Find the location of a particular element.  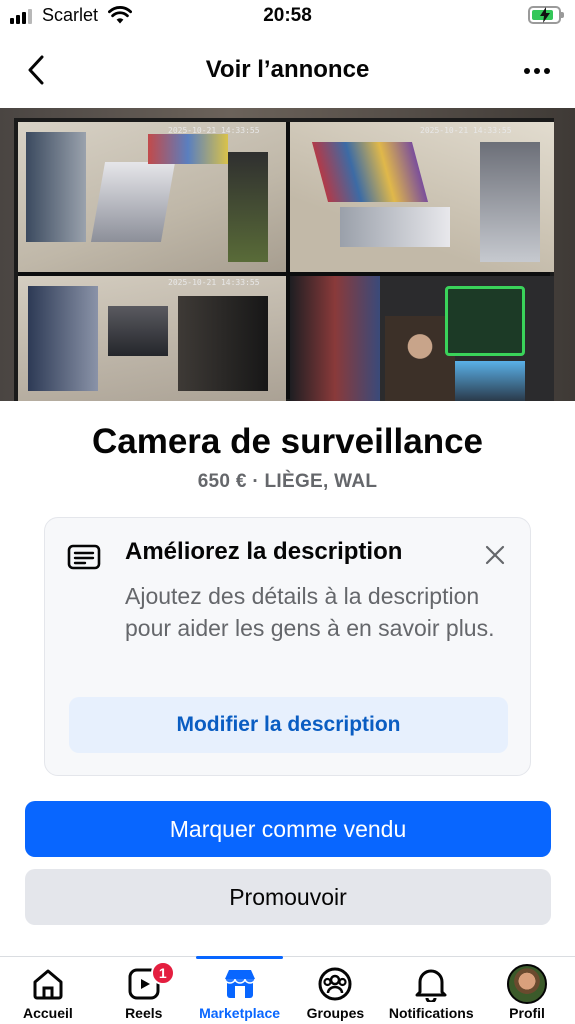

close-icon is located at coordinates (495, 555).